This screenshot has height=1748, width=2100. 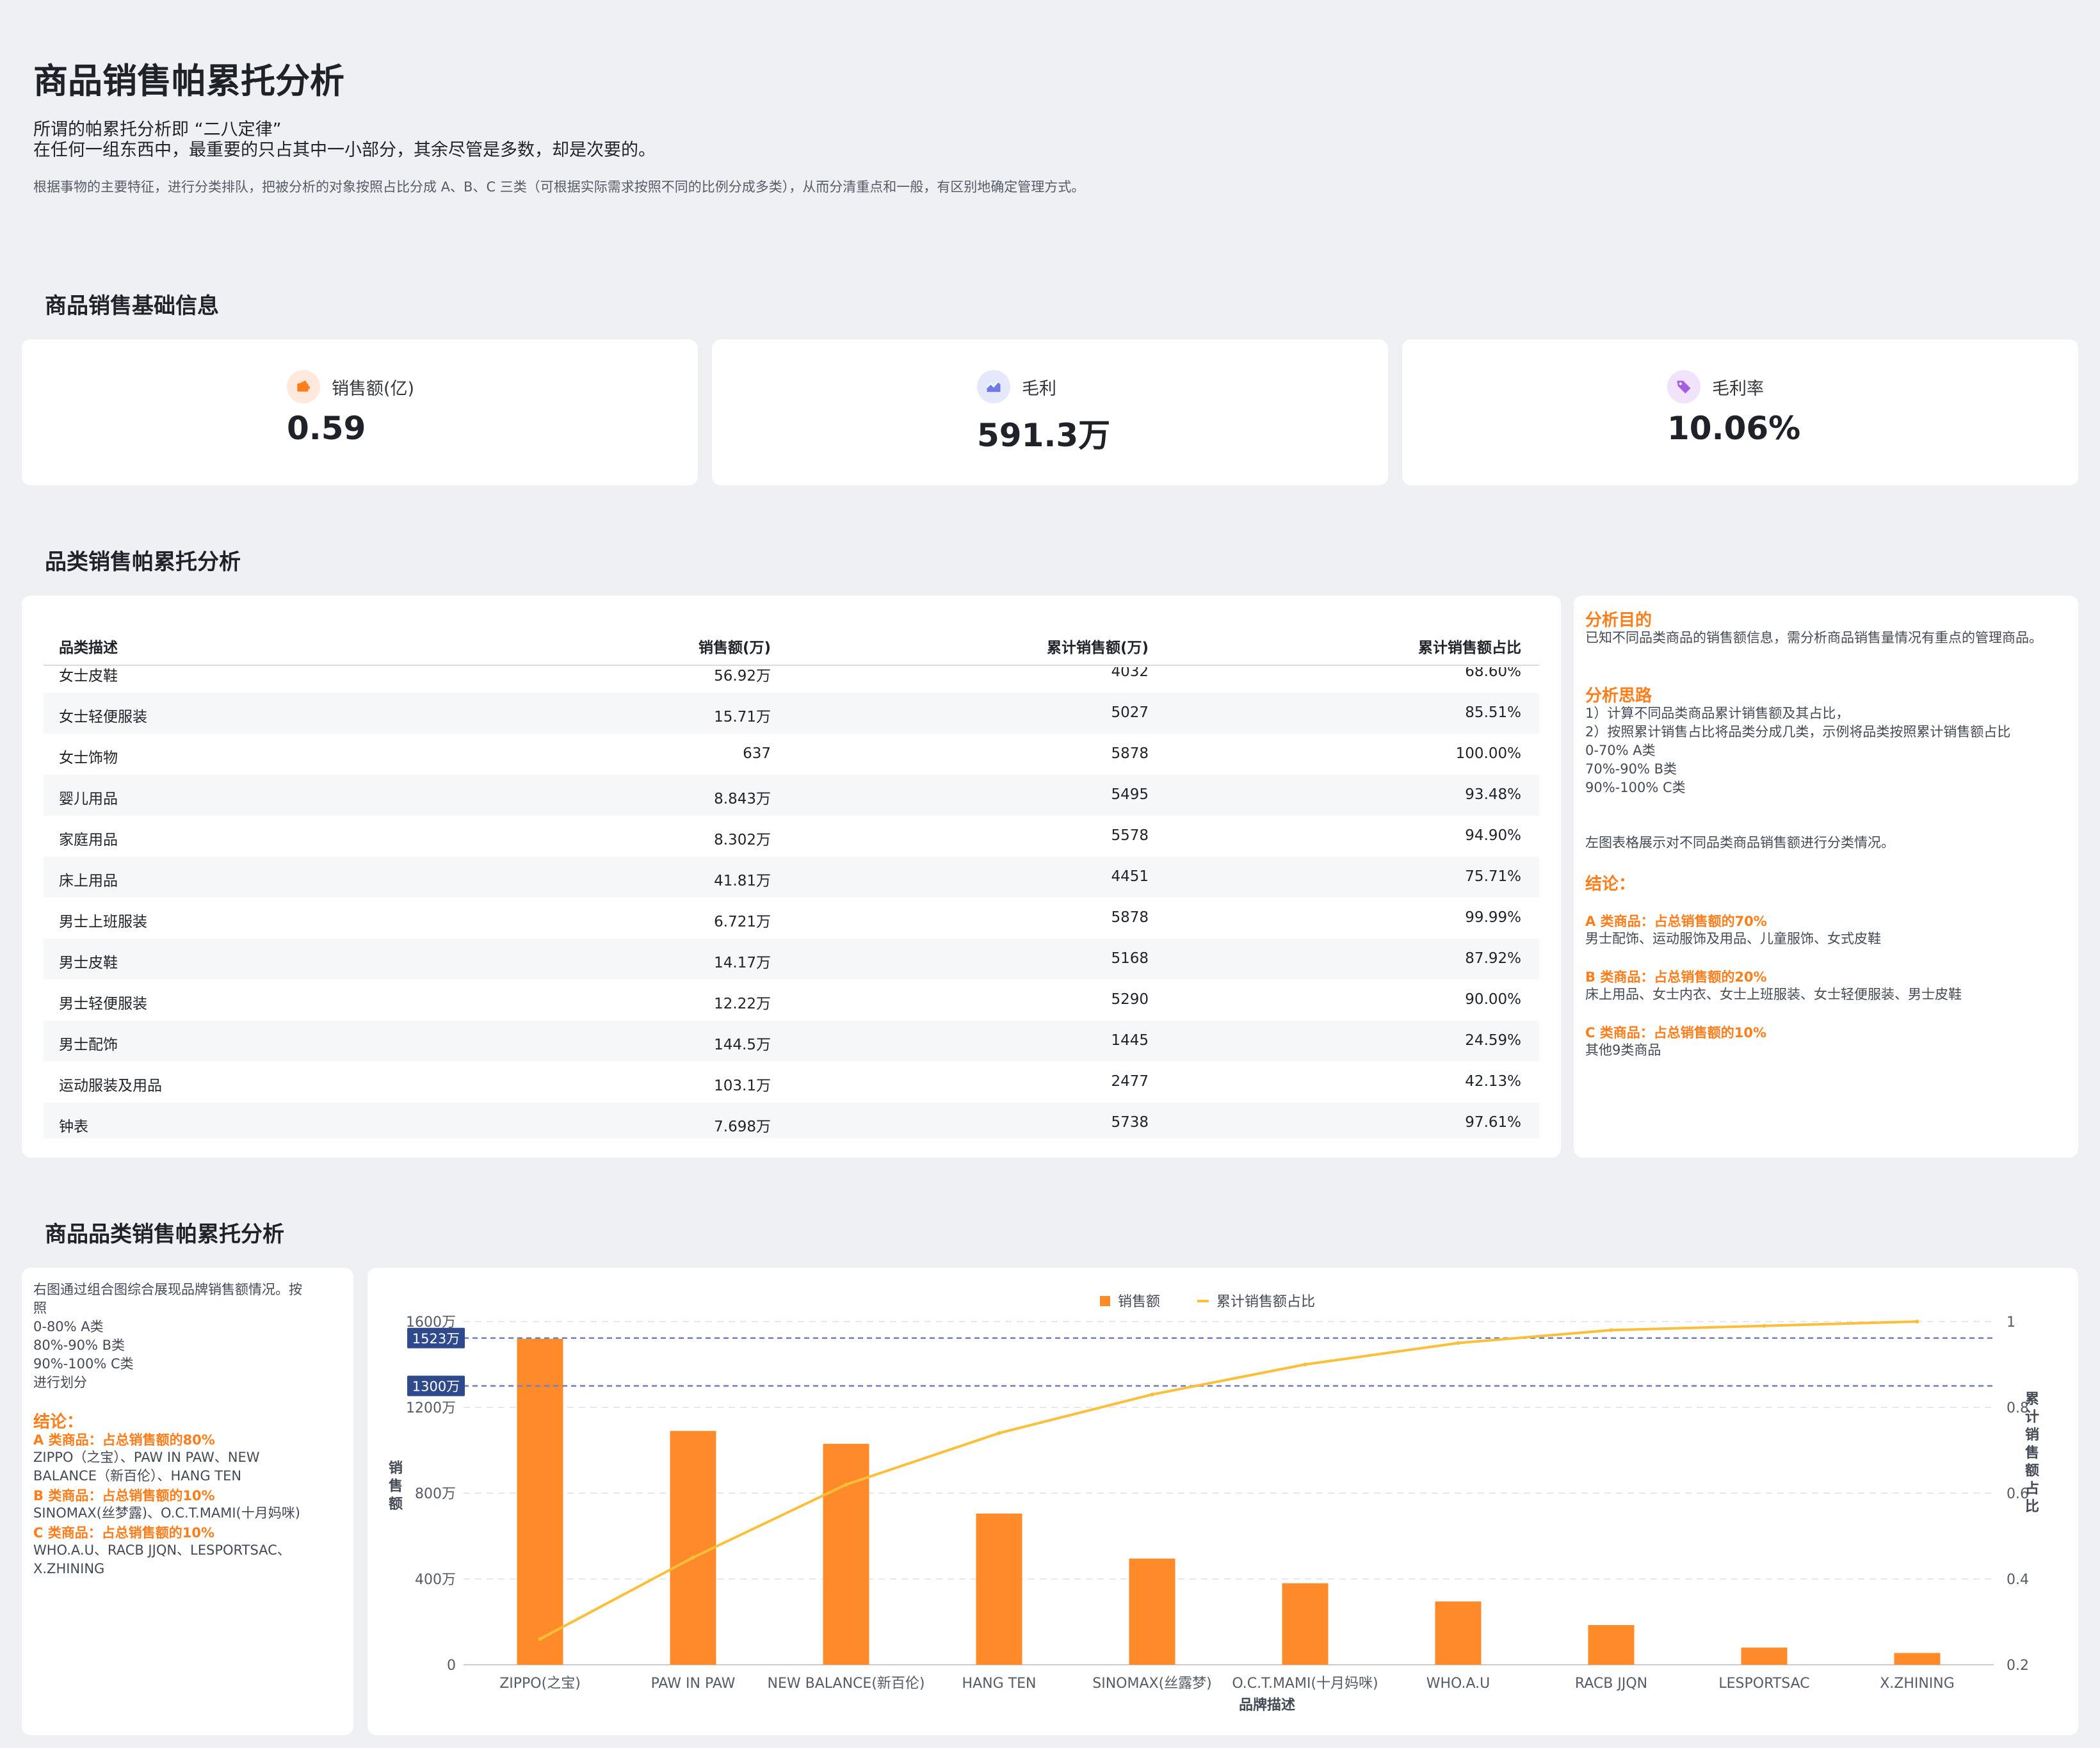 I want to click on tag-icon, so click(x=1683, y=386).